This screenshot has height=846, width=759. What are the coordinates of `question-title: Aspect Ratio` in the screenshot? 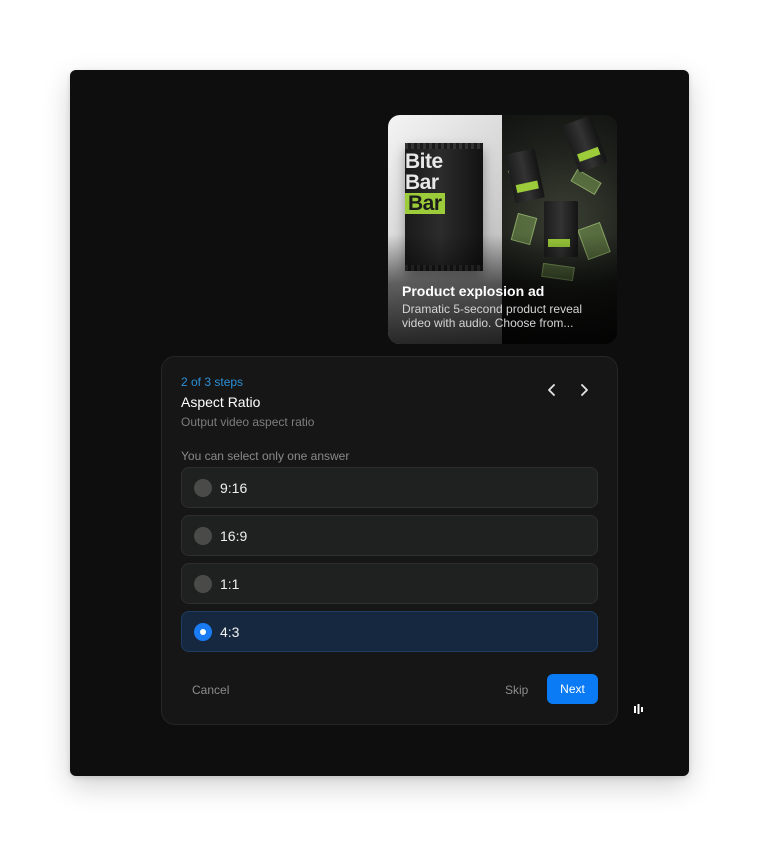 It's located at (221, 402).